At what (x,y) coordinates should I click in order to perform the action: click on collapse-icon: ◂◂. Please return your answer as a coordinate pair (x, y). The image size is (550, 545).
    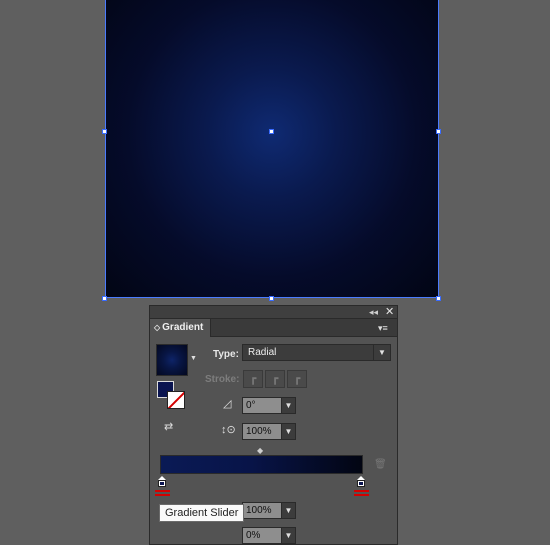
    Looking at the image, I should click on (373, 312).